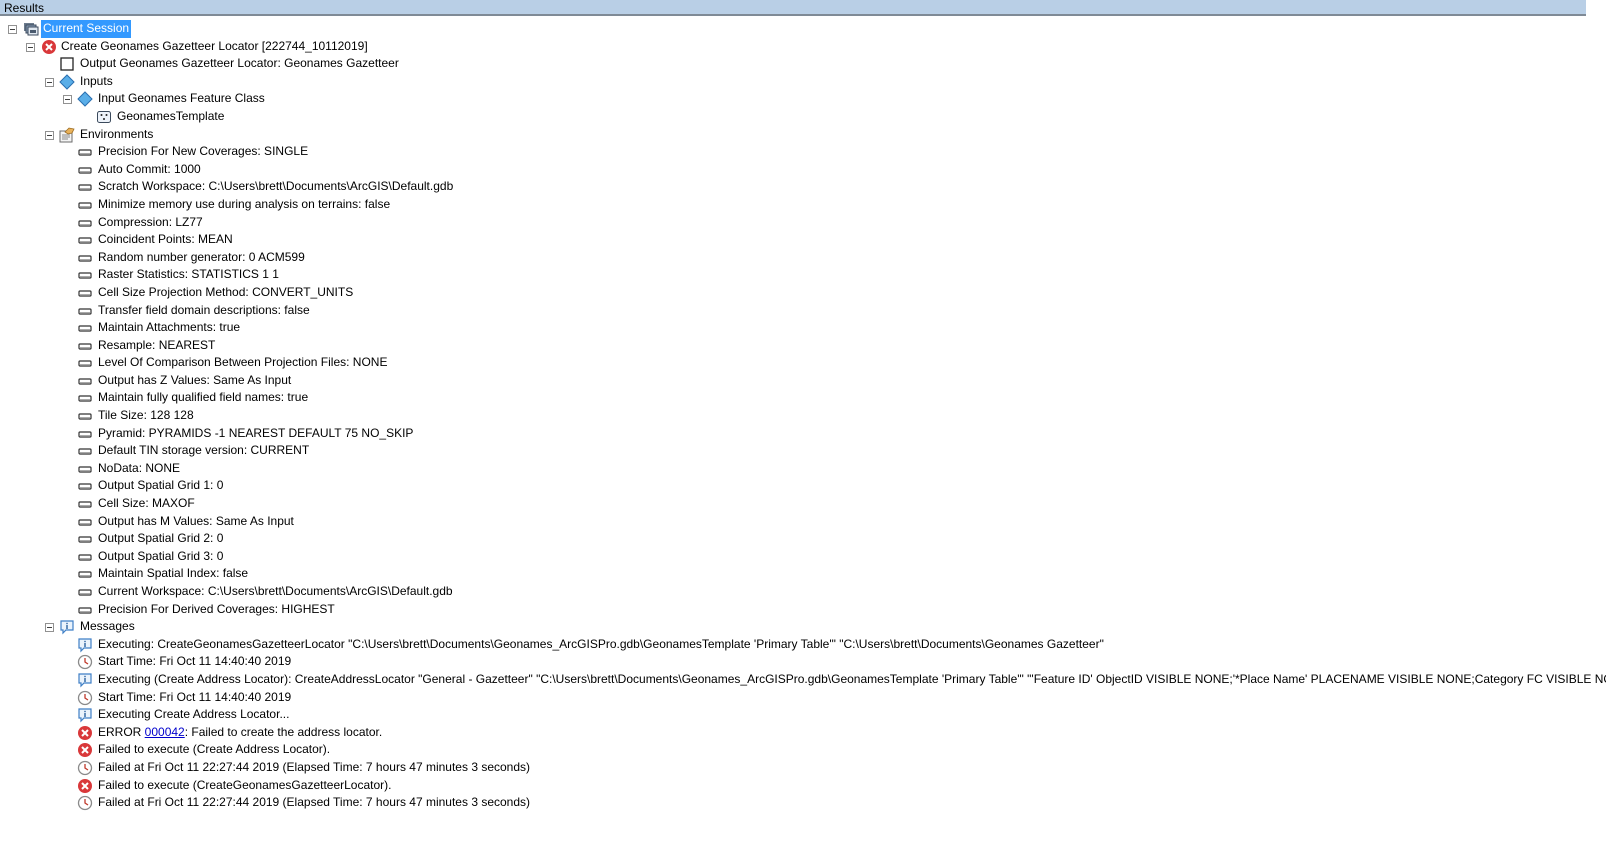 The height and width of the screenshot is (844, 1606). I want to click on environment-item: NoData: NONE, so click(803, 469).